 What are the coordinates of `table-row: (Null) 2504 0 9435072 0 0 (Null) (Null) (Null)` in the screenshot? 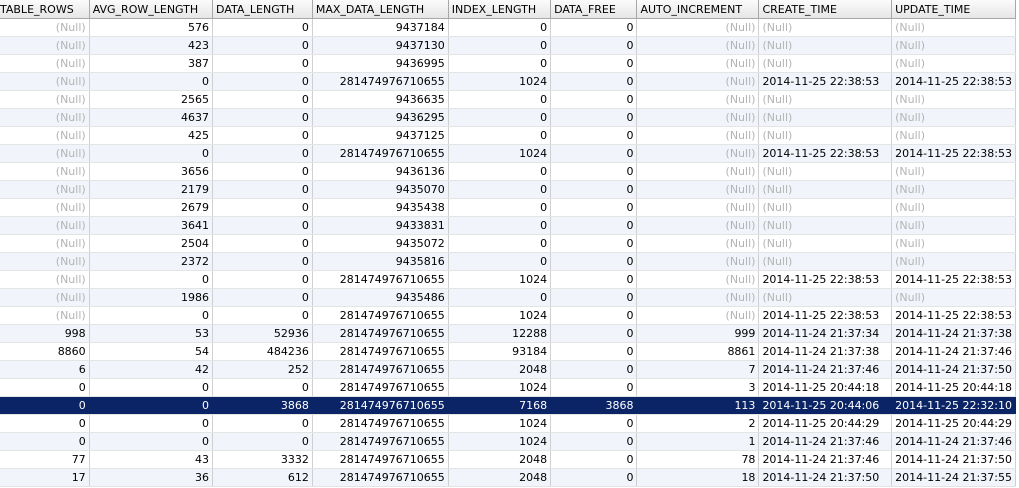 It's located at (508, 243).